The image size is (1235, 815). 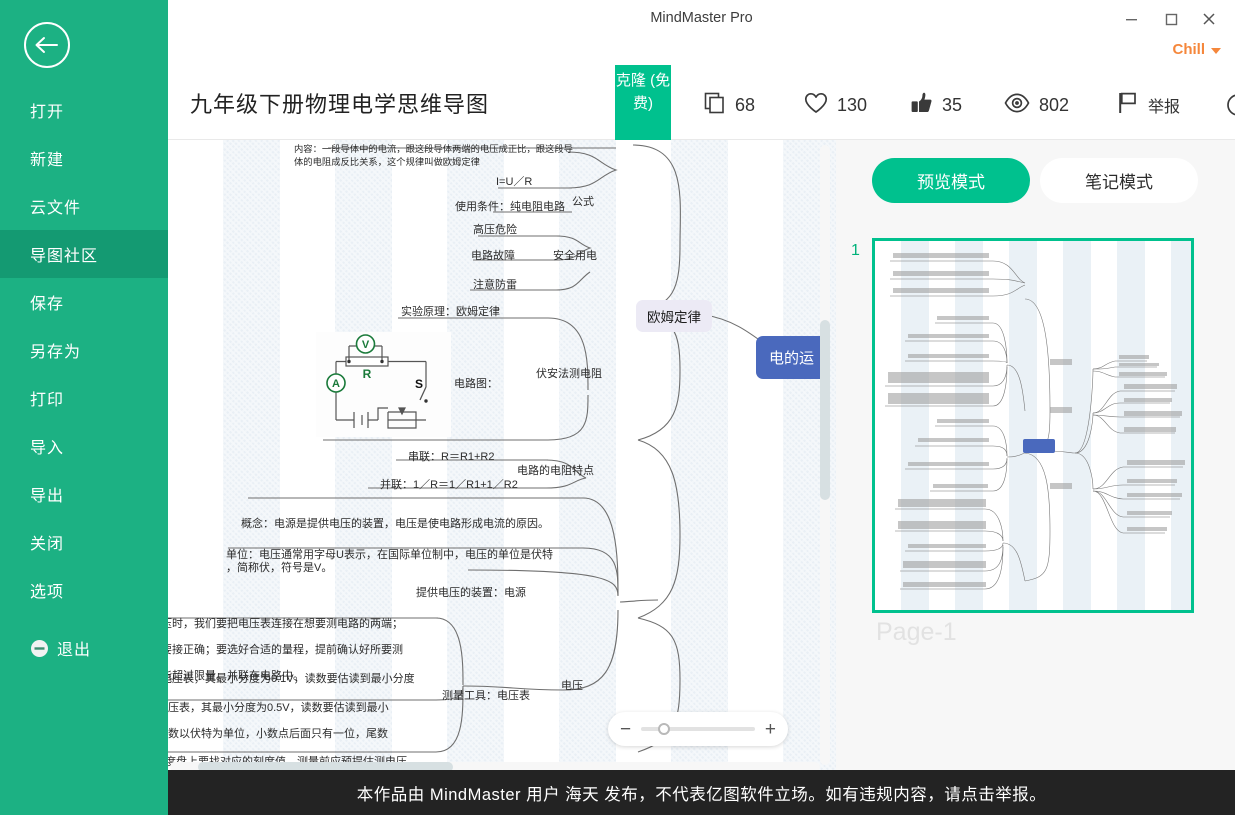 I want to click on node-safe-power: 安全用电, so click(x=575, y=256).